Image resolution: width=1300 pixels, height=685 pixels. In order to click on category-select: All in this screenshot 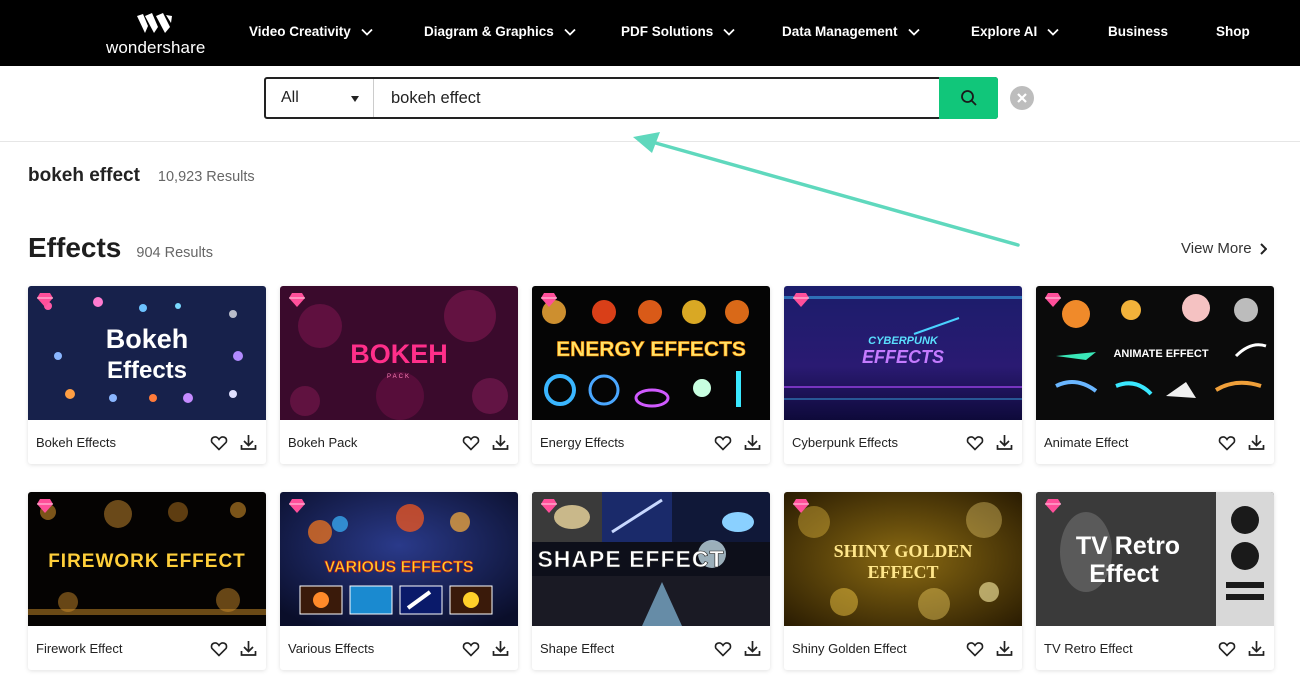, I will do `click(320, 98)`.